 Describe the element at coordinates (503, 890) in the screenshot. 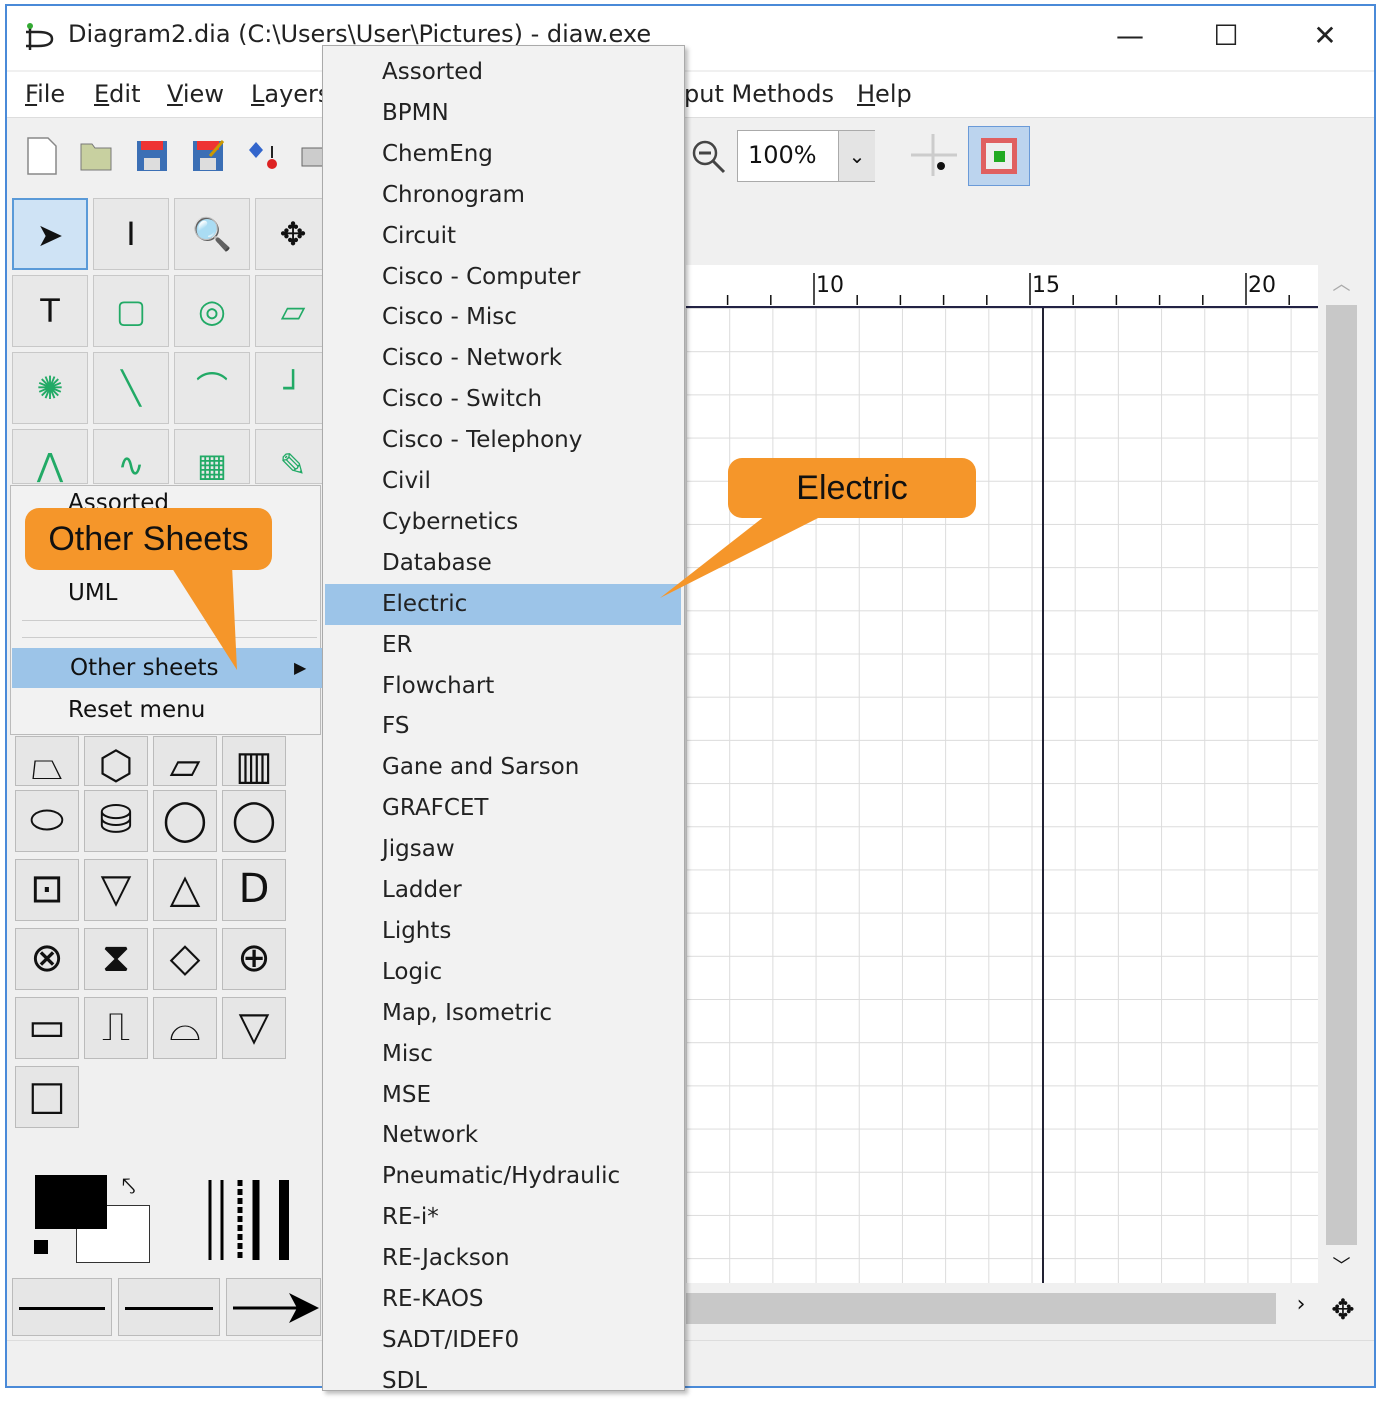

I see `submenu-item: Ladder` at that location.